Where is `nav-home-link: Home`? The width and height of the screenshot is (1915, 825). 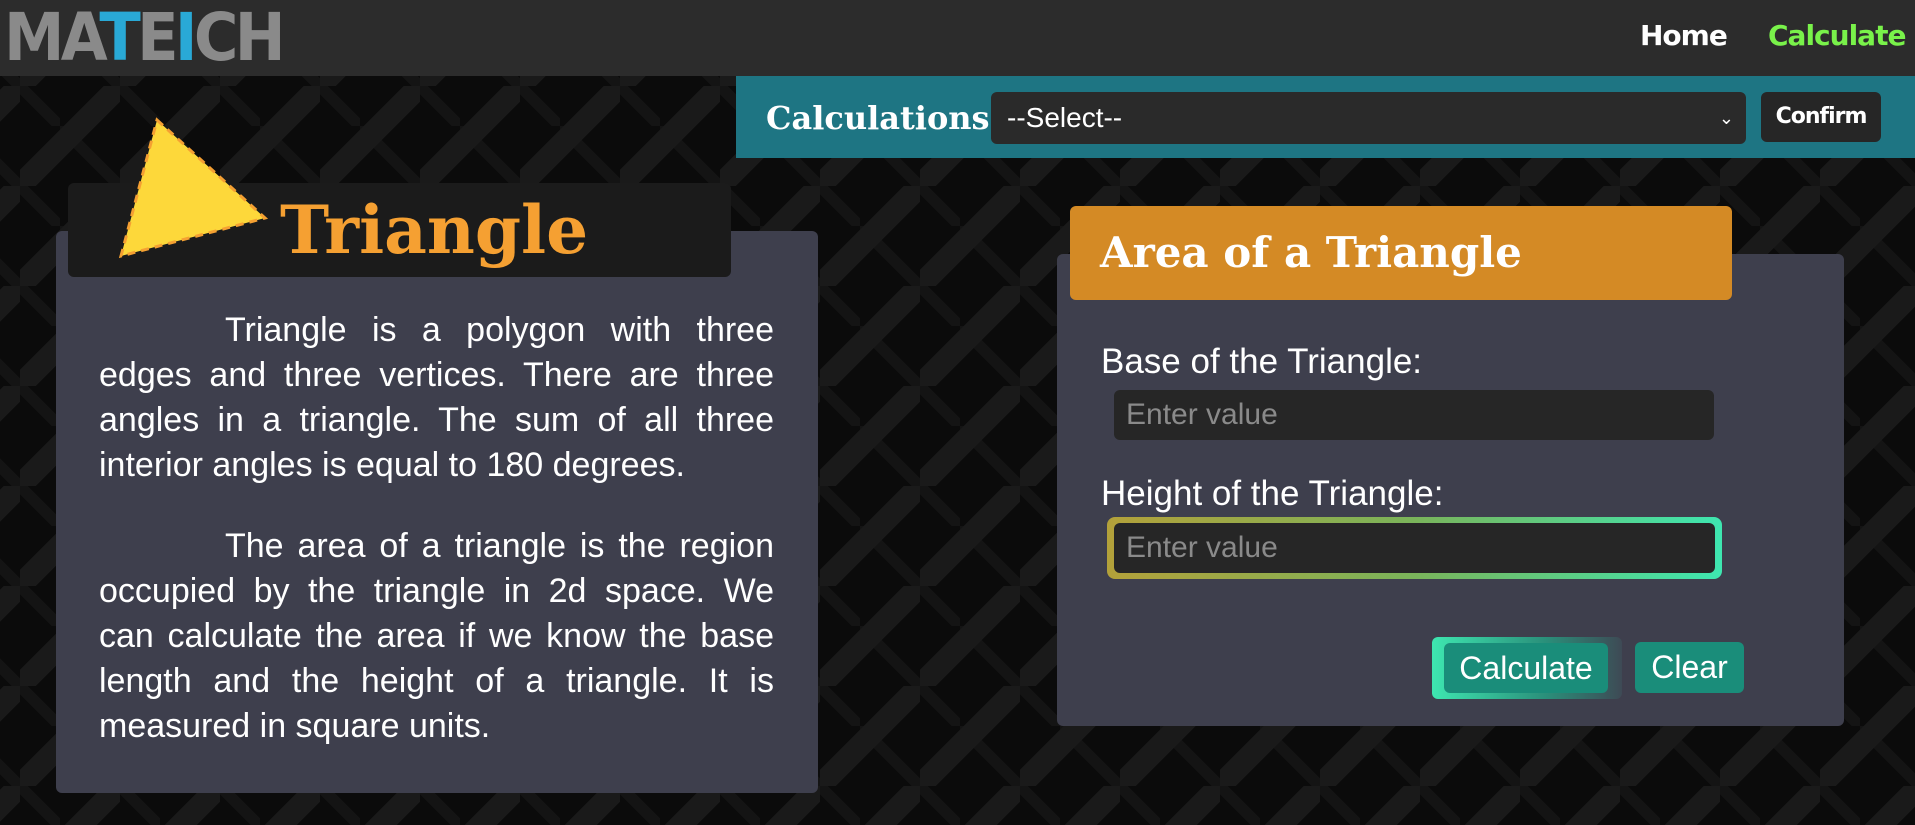 nav-home-link: Home is located at coordinates (1684, 36).